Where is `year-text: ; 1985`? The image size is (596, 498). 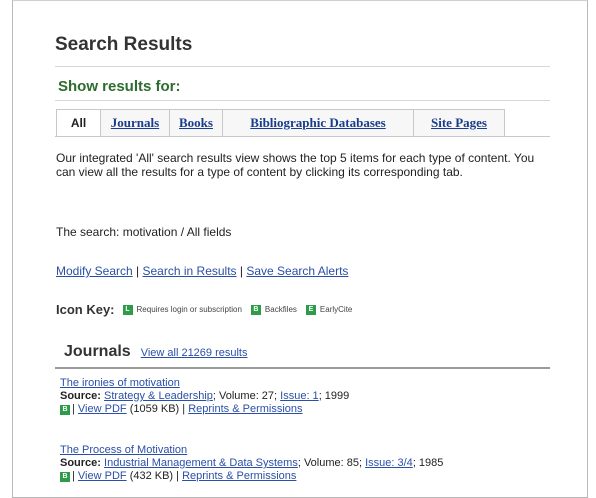
year-text: ; 1985 is located at coordinates (428, 463).